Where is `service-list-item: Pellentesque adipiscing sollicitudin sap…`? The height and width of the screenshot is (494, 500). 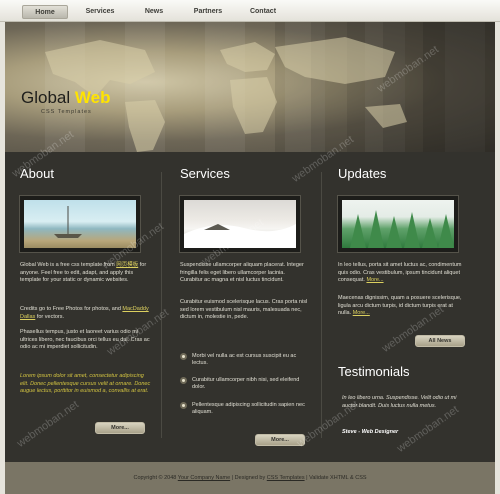
service-list-item: Pellentesque adipiscing sollicitudin sap… is located at coordinates (248, 408).